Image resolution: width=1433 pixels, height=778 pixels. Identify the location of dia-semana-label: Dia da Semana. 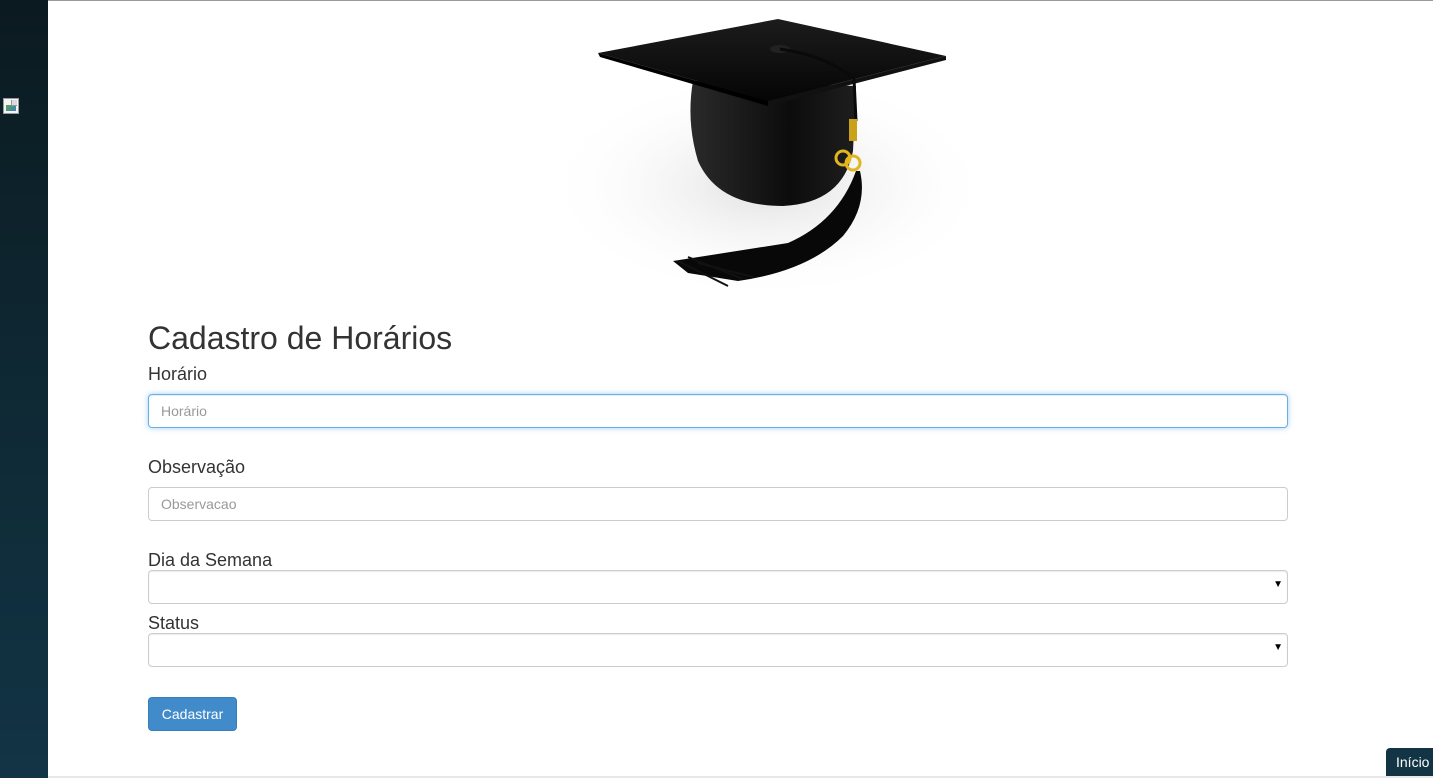
(210, 560).